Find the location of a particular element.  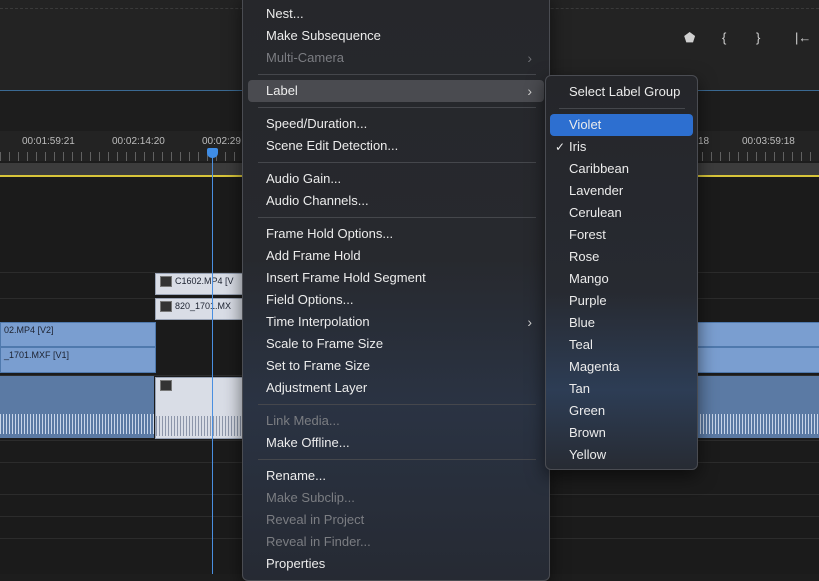

clip-name: _1701.MXF [V1] is located at coordinates (37, 355).